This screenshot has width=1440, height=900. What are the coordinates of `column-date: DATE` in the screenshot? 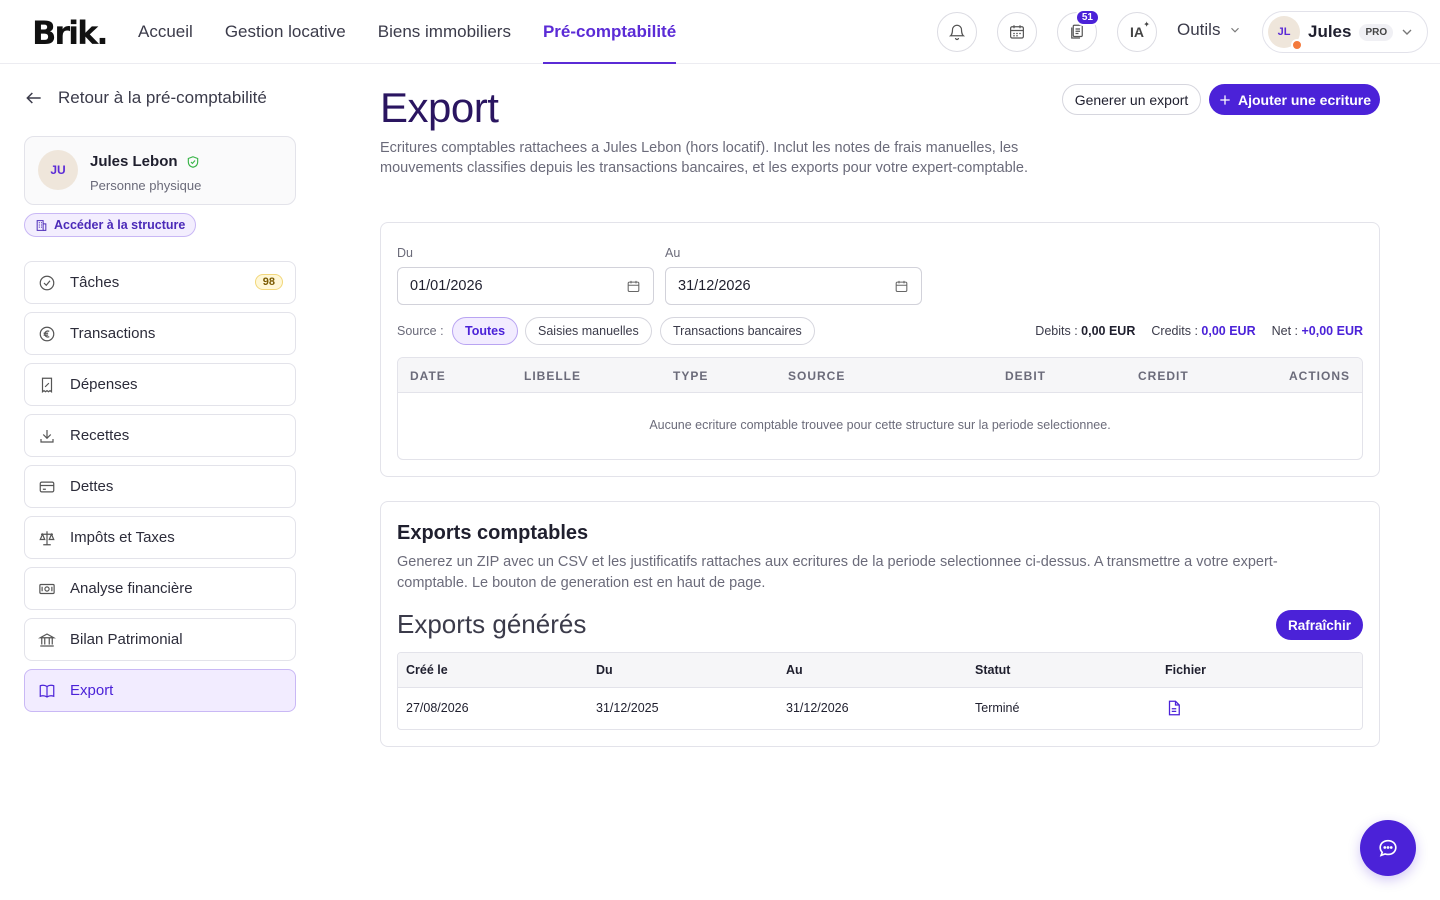 It's located at (428, 376).